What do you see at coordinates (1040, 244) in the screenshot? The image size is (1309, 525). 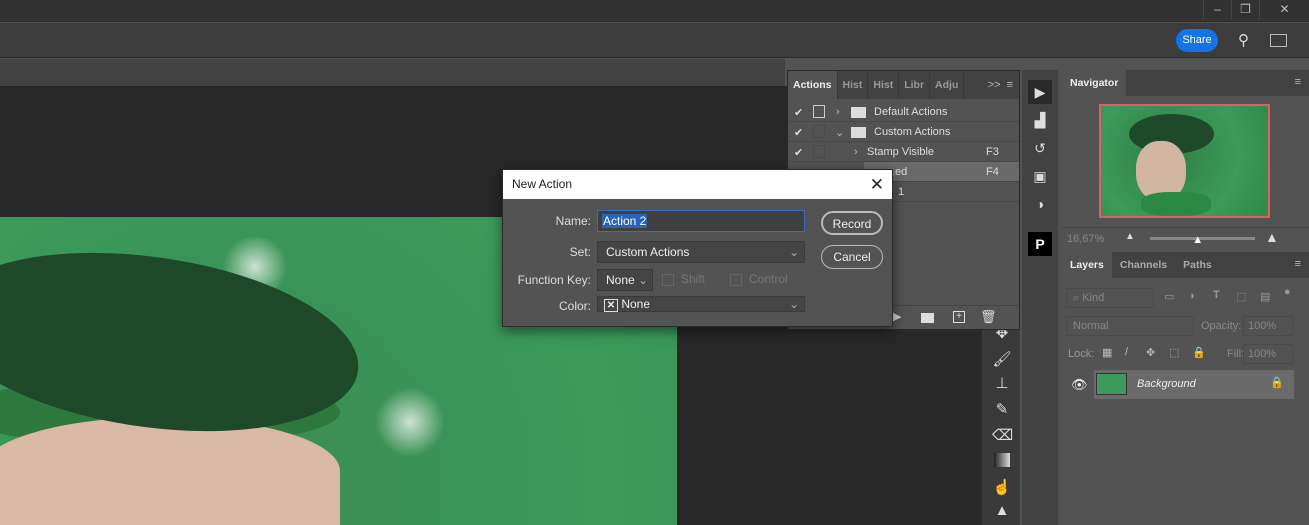 I see `plugin-icon: P` at bounding box center [1040, 244].